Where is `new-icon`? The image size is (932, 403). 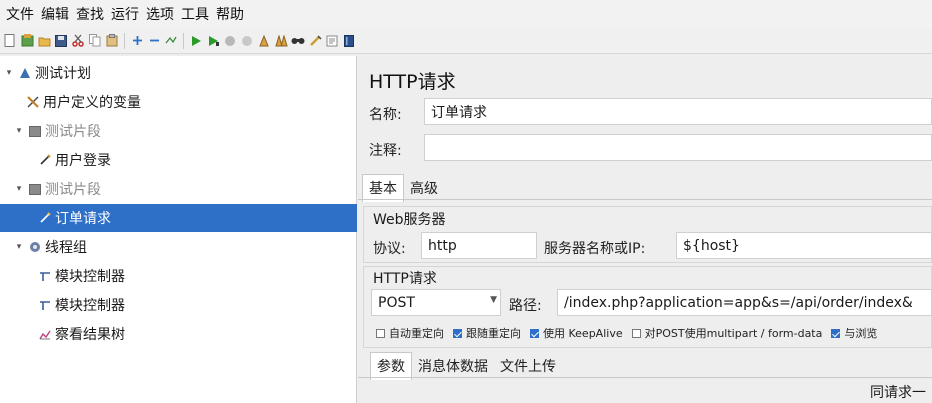 new-icon is located at coordinates (10, 41).